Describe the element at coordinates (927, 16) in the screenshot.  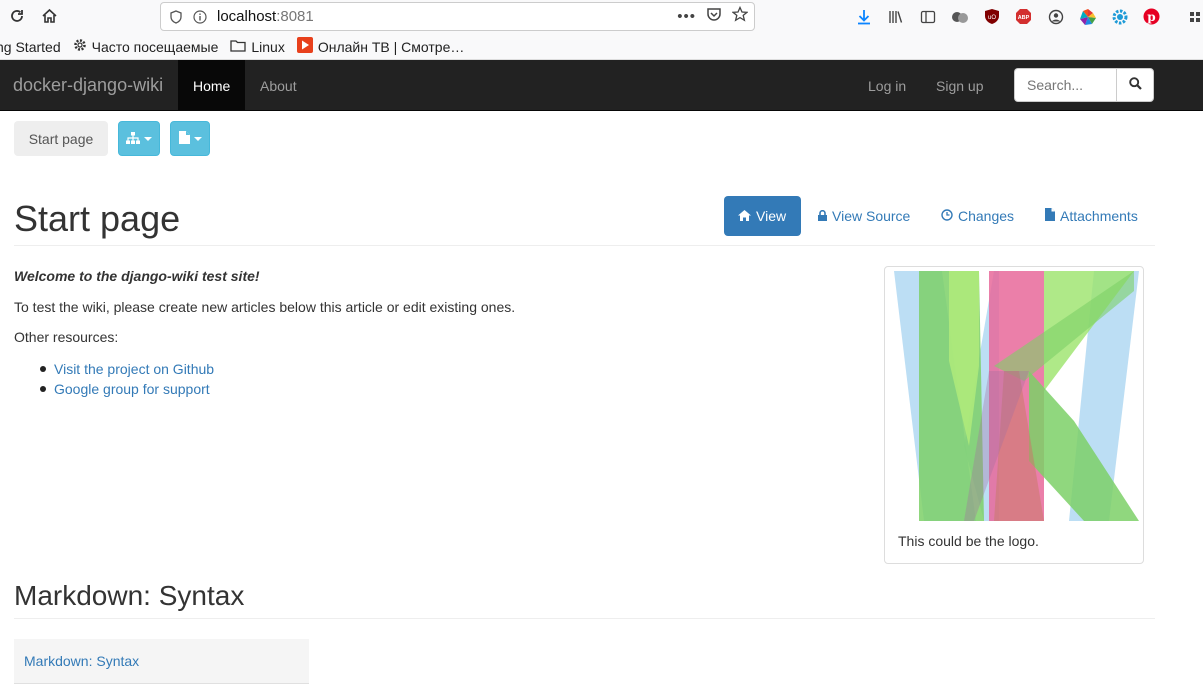
I see `reader-icon` at that location.